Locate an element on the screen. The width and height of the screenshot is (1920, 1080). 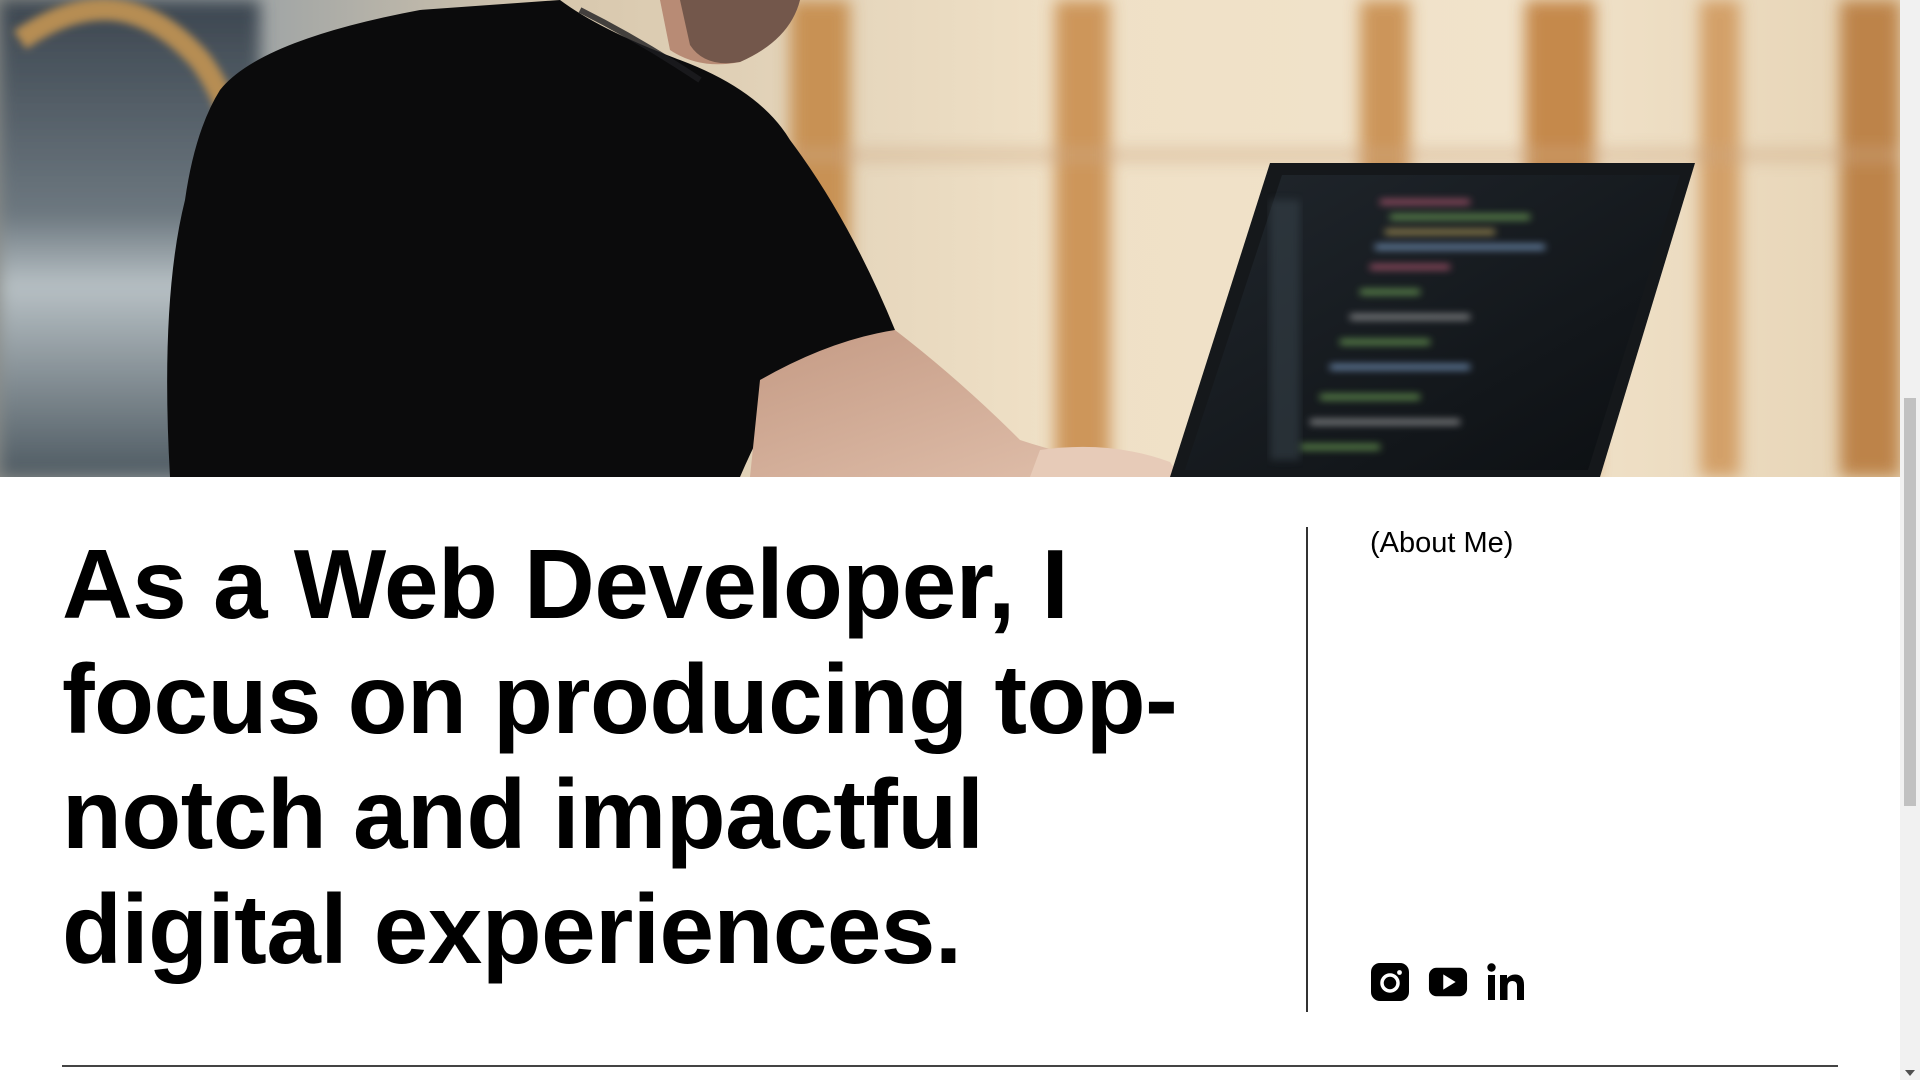
social-links is located at coordinates (1448, 982).